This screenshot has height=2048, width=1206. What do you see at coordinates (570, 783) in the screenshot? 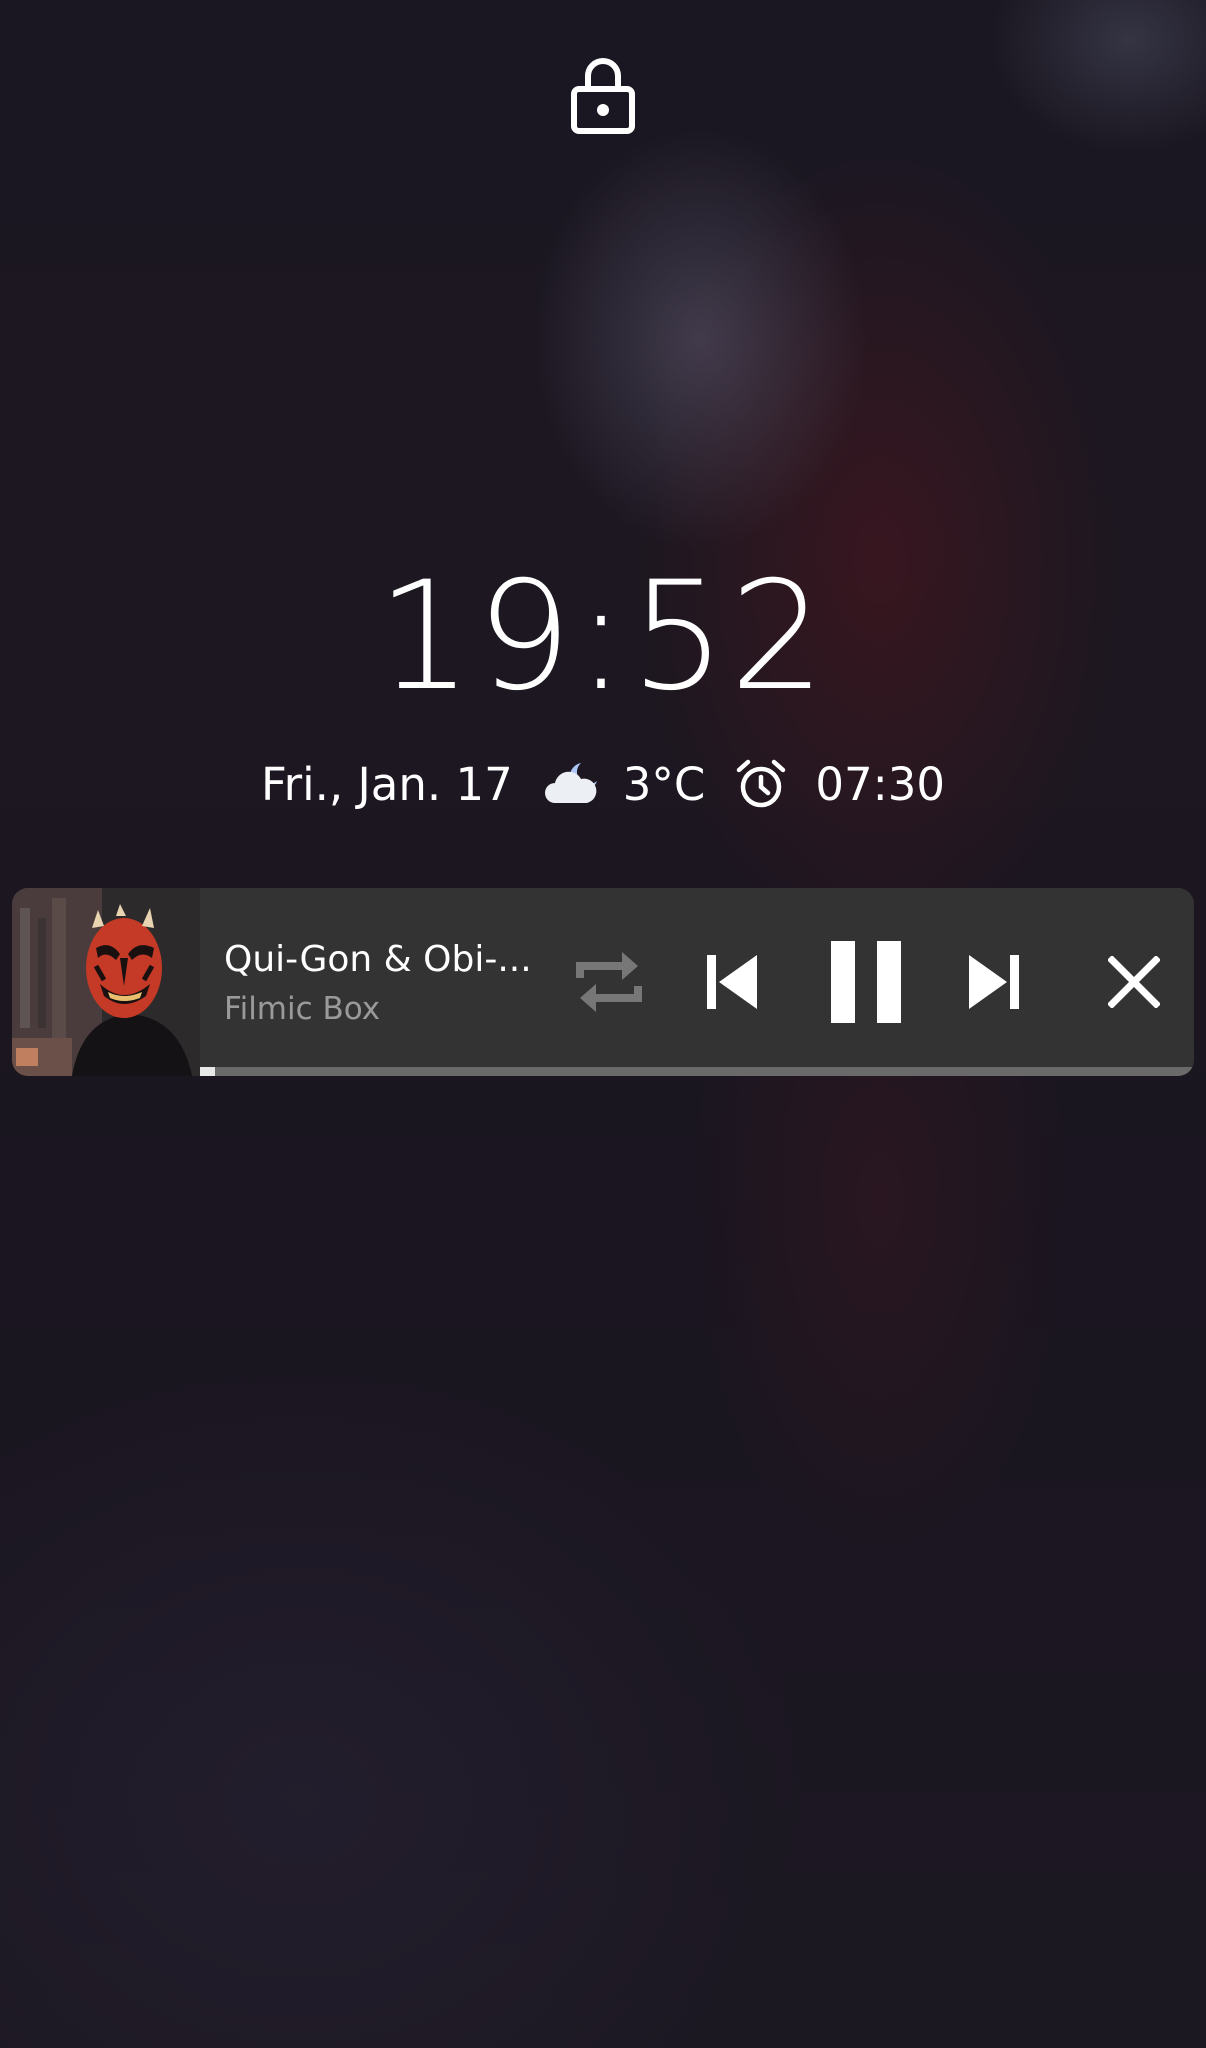
I see `cloud-moon-icon` at bounding box center [570, 783].